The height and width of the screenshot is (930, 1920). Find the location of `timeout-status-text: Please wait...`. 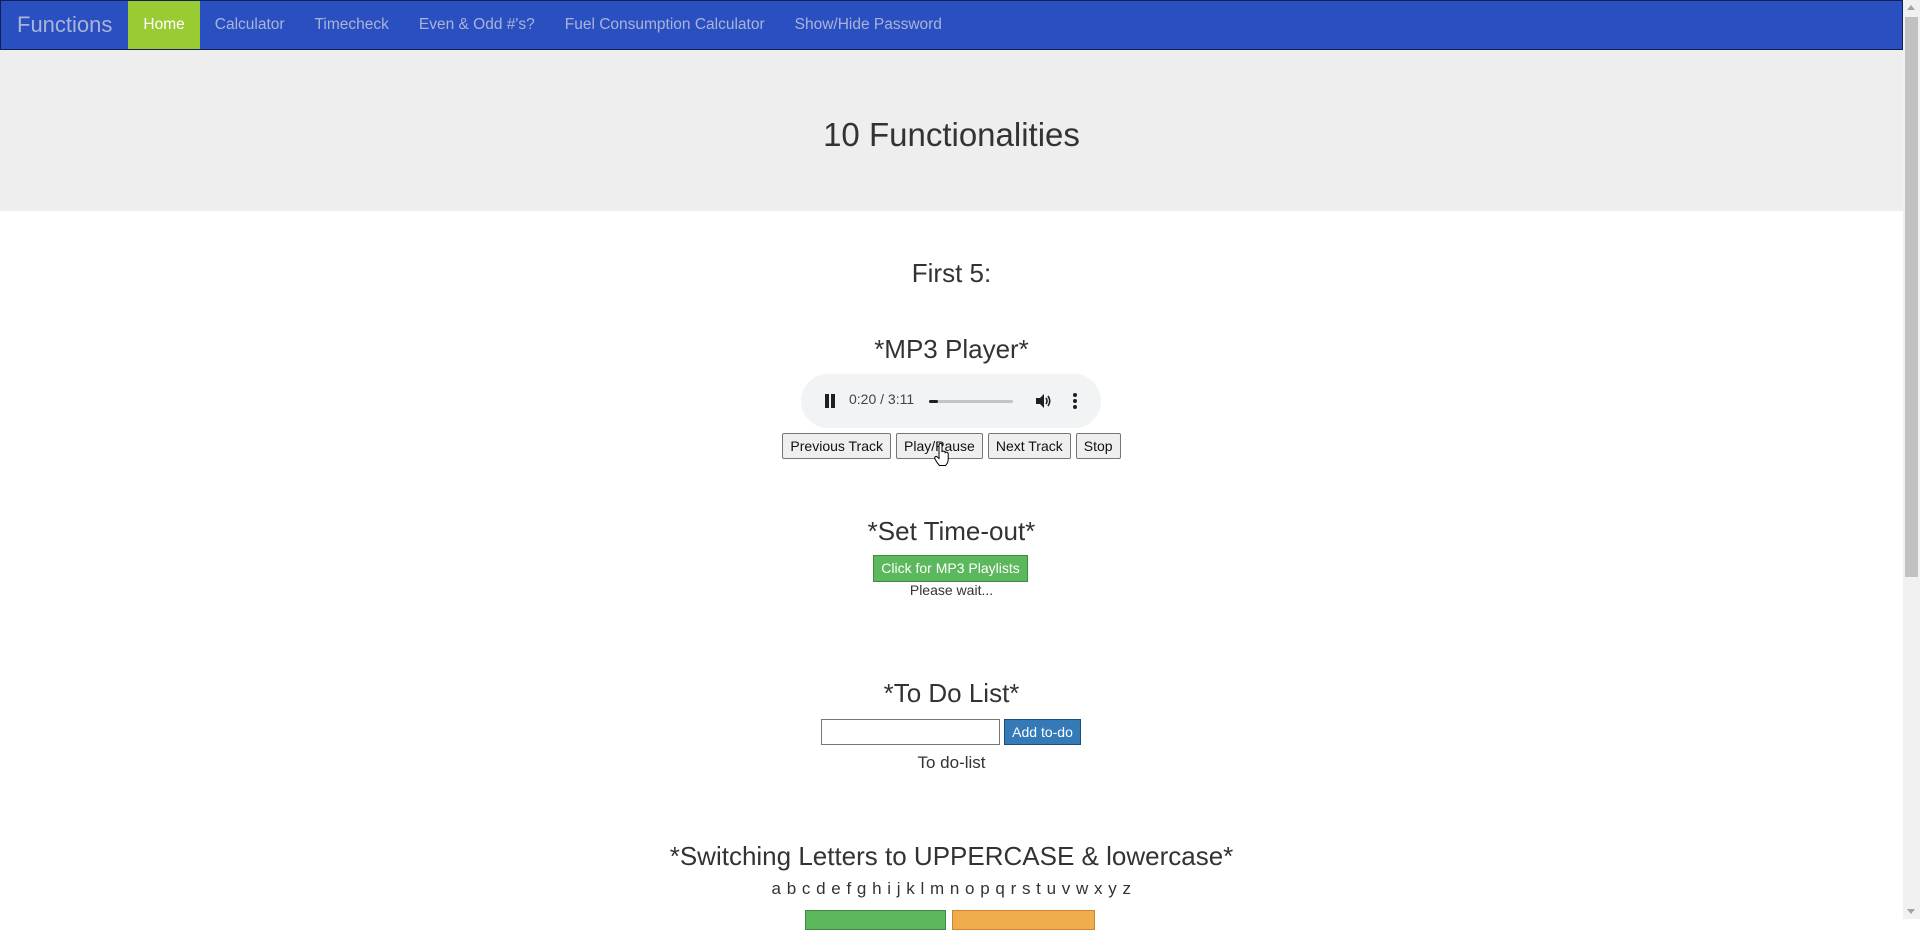

timeout-status-text: Please wait... is located at coordinates (951, 590).